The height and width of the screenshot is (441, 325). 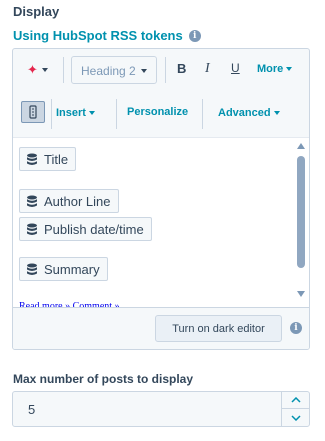 I want to click on ai-assist-button: ✦, so click(x=37, y=70).